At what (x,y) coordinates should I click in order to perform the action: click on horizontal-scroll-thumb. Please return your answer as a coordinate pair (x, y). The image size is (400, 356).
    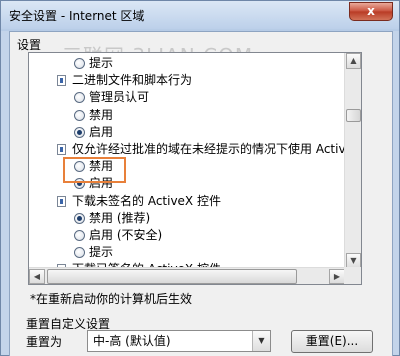
    Looking at the image, I should click on (172, 276).